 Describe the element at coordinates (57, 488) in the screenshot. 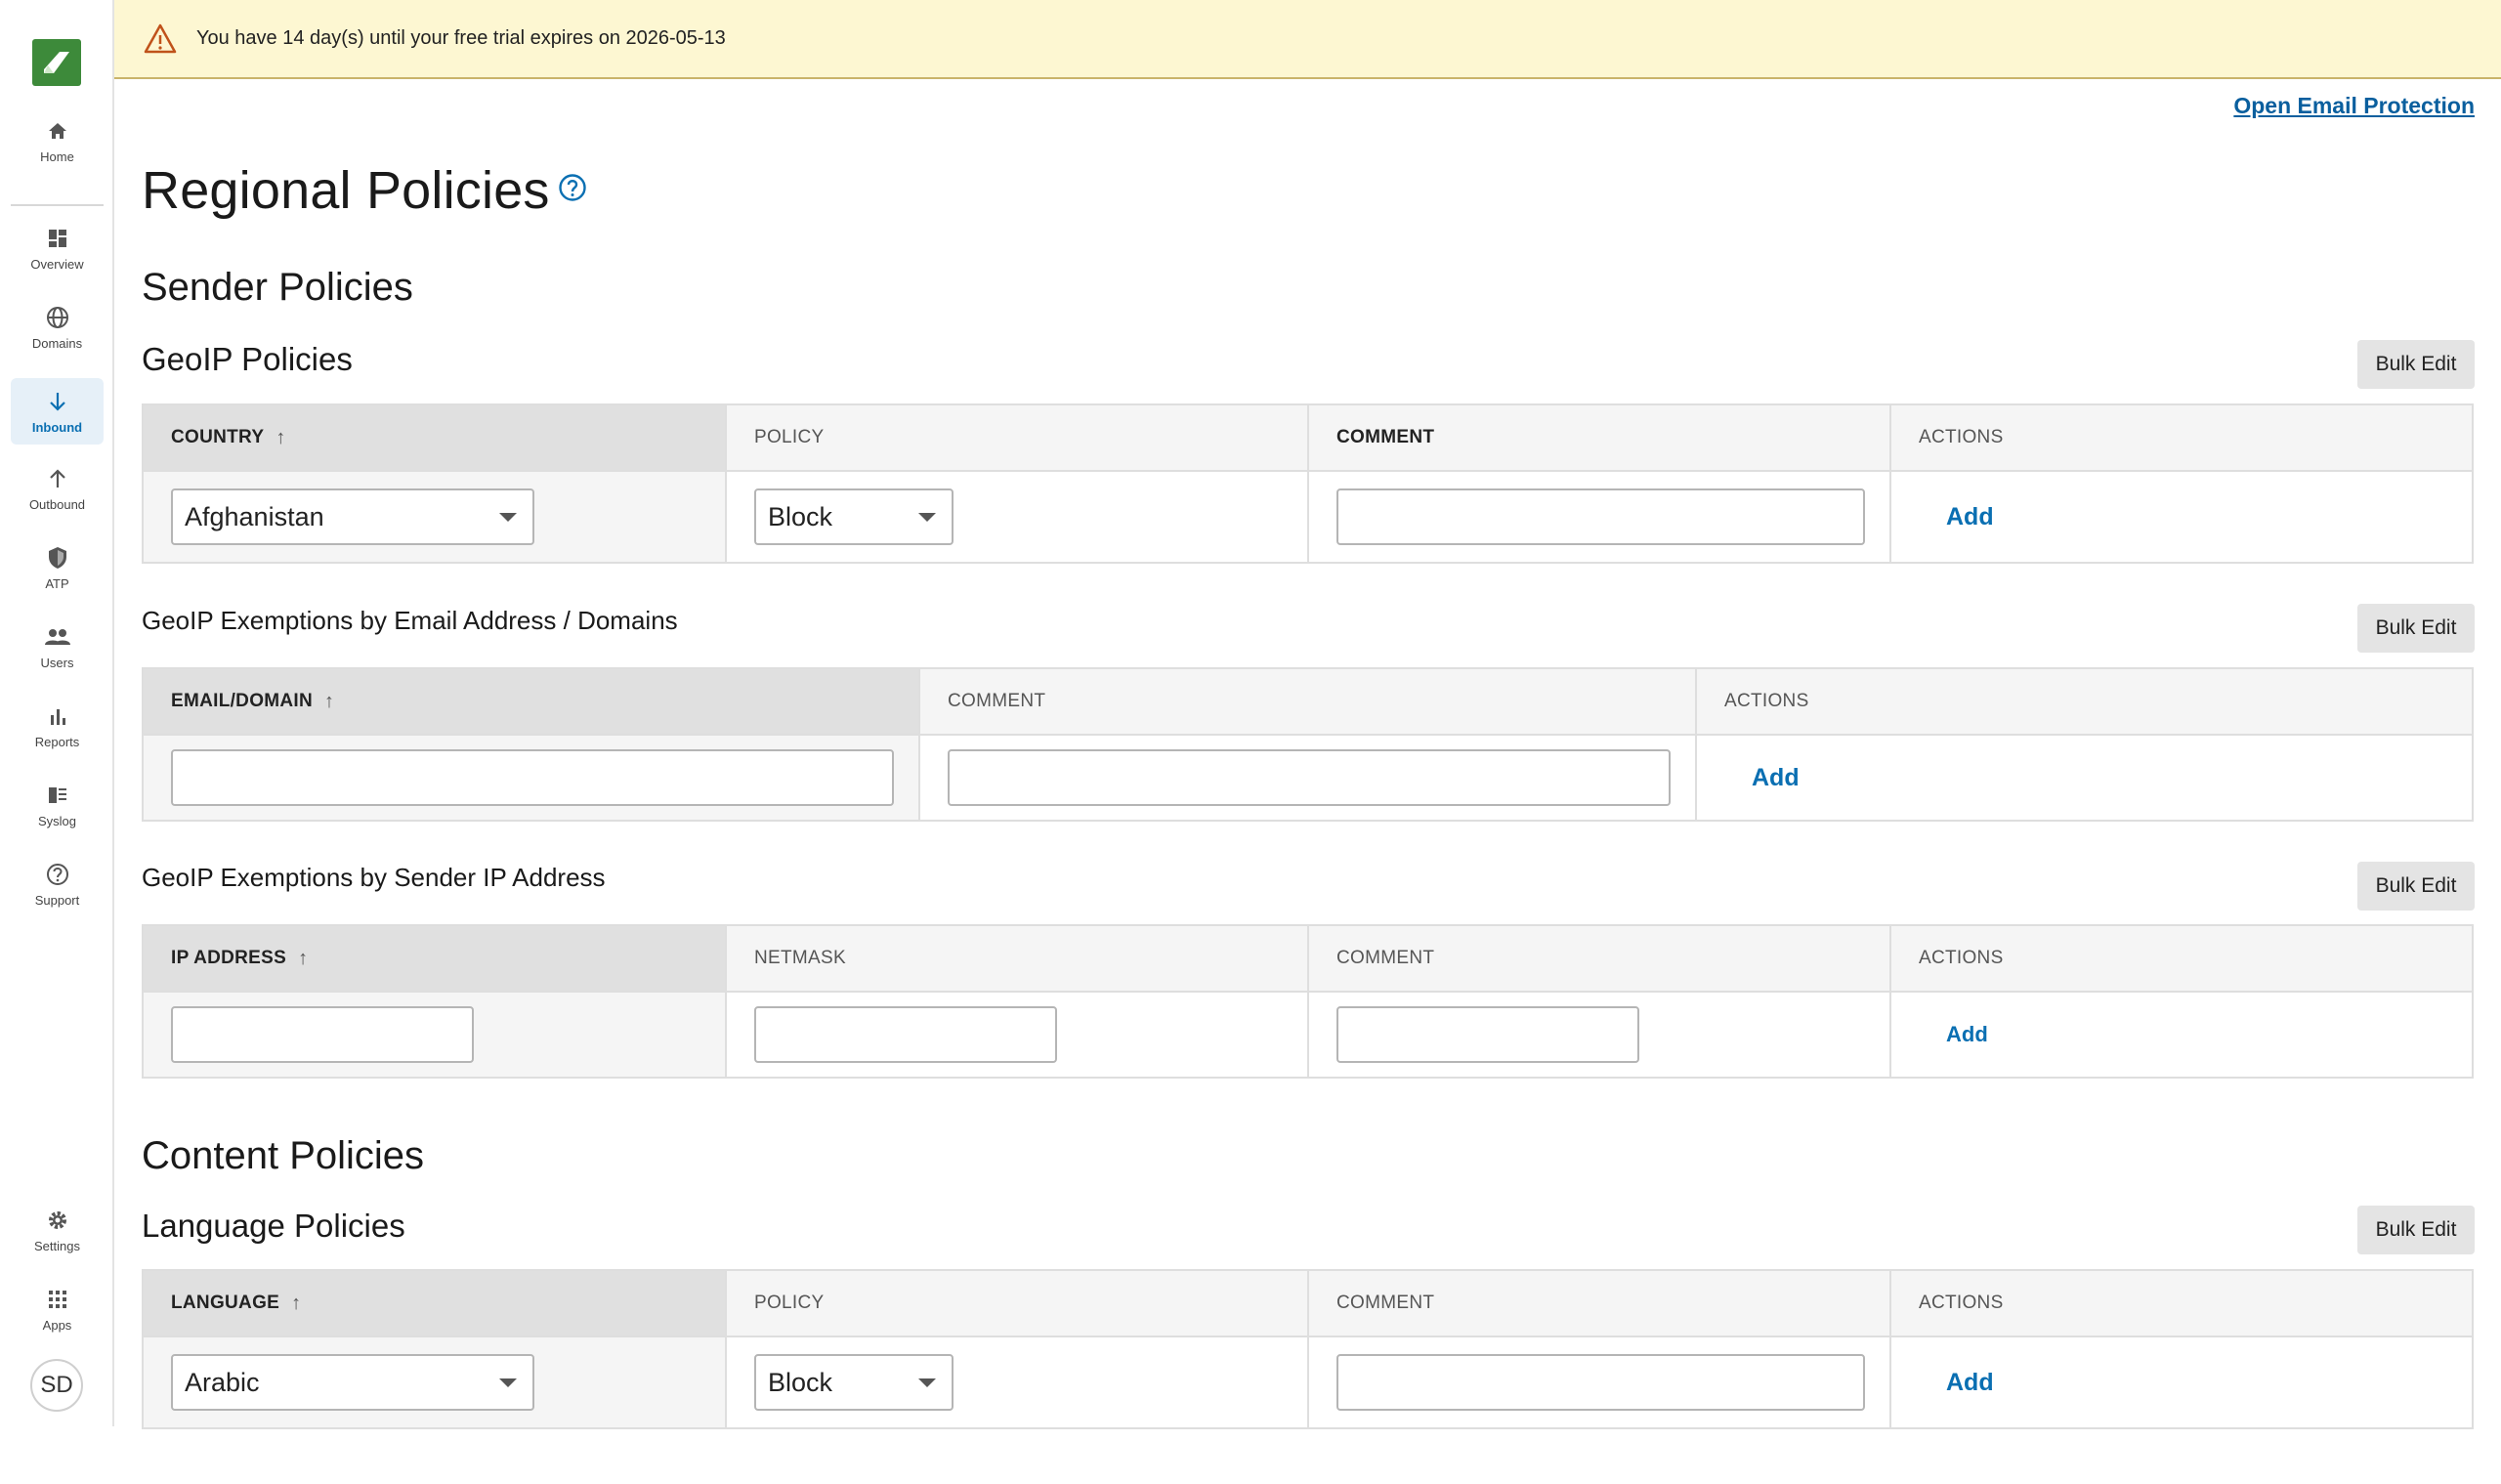

I see `sidebar-item-outbound: Outbound` at that location.